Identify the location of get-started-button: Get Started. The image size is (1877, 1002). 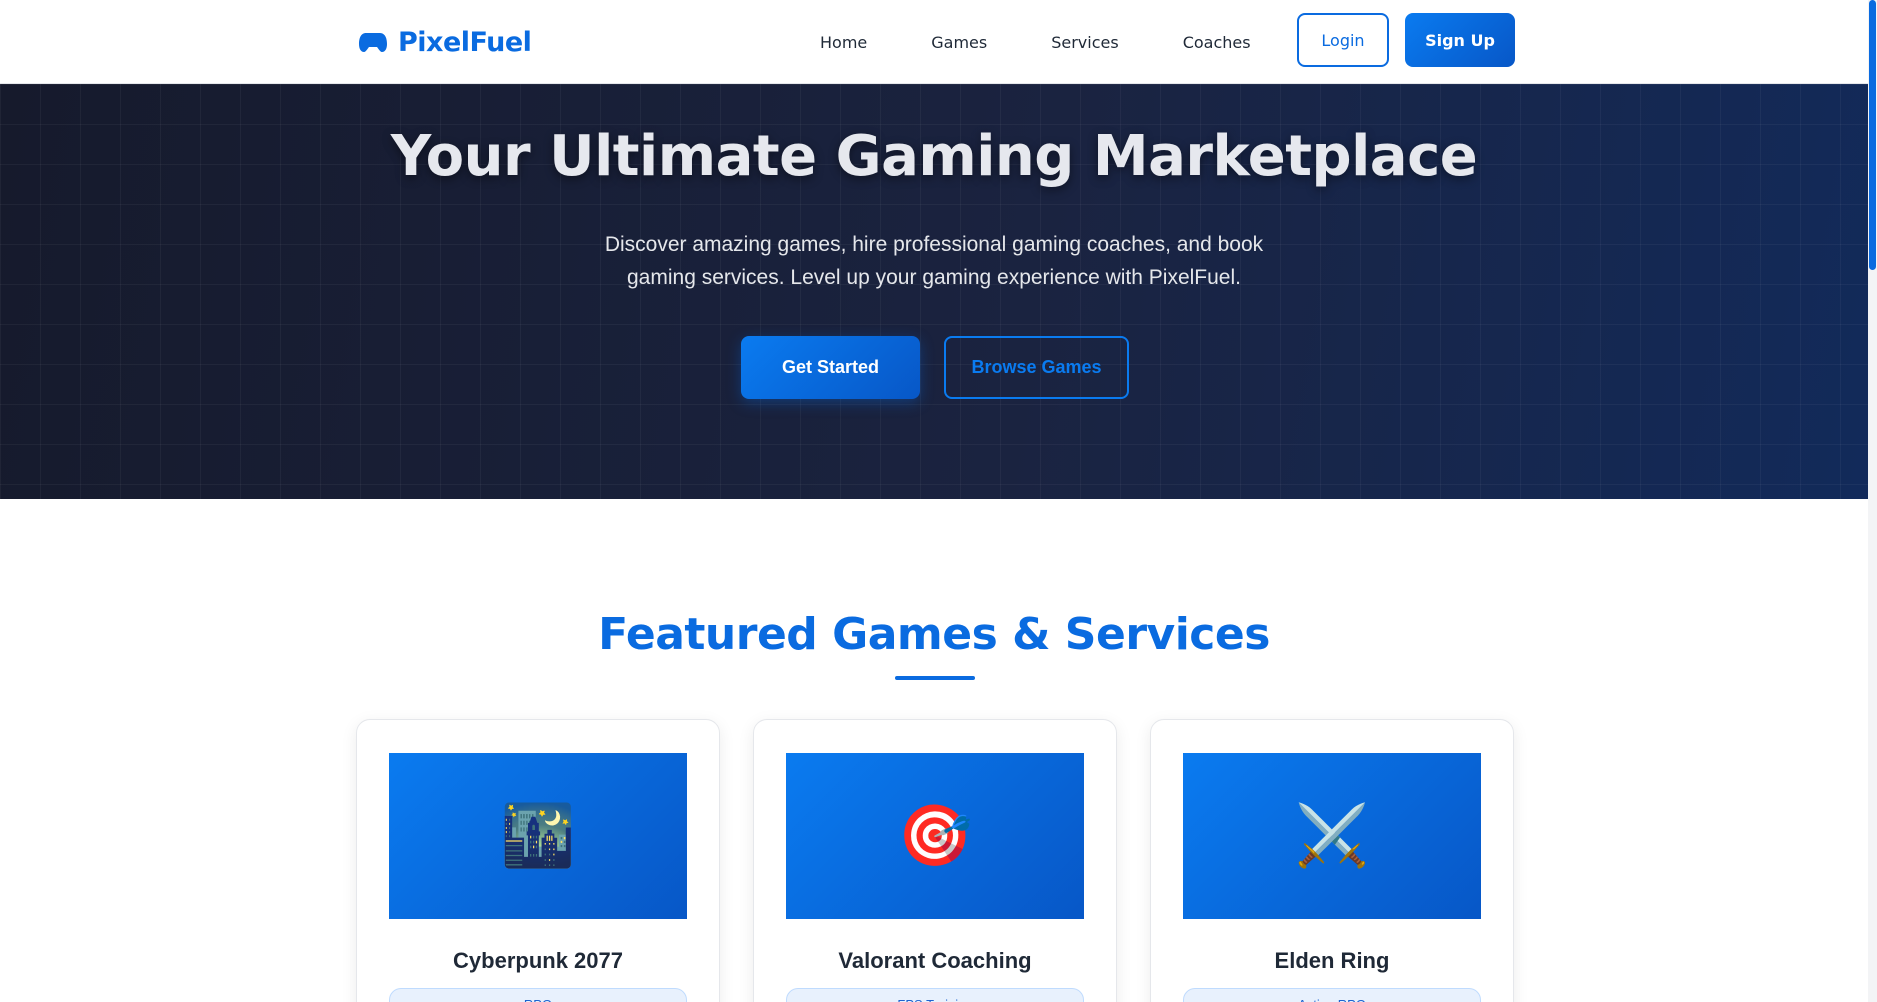
(830, 367).